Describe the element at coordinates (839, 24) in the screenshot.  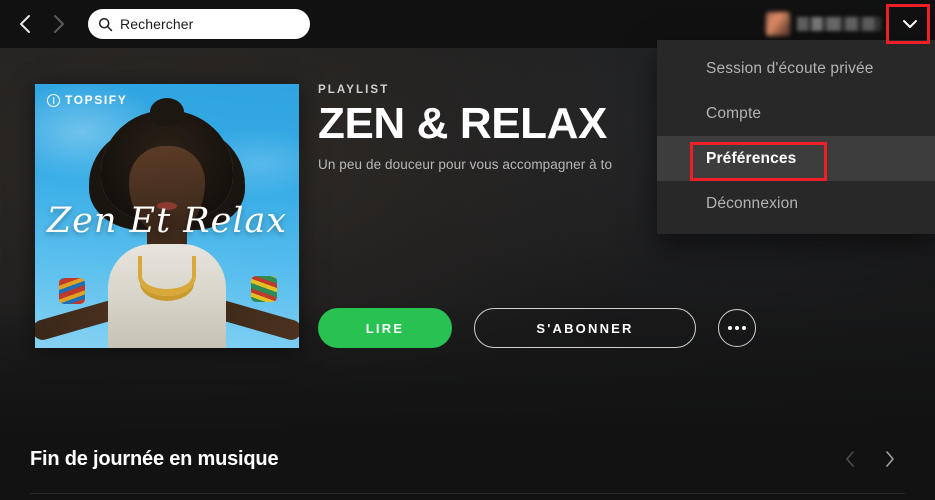
I see `username-blurred` at that location.